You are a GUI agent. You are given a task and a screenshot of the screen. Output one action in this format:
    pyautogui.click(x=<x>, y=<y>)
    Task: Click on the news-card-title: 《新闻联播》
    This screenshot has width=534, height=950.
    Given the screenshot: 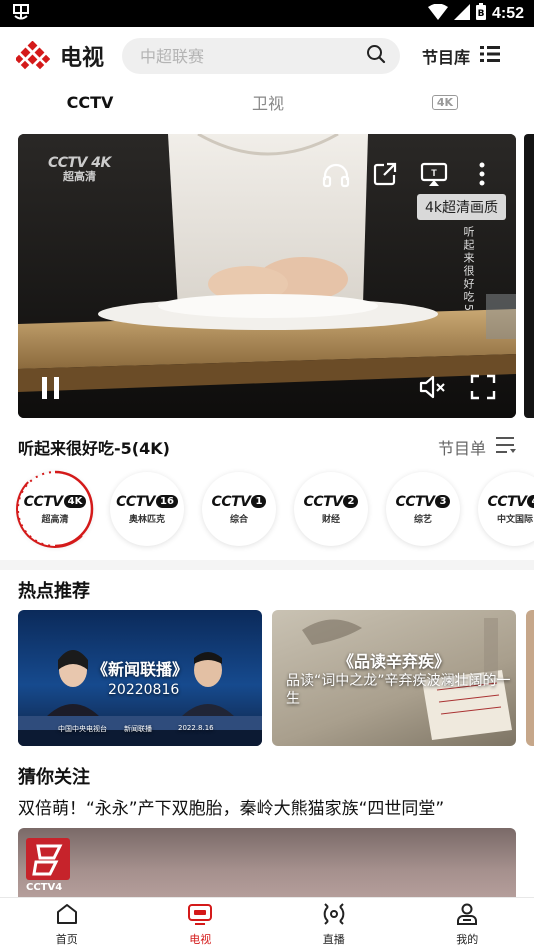 What is the action you would take?
    pyautogui.click(x=140, y=669)
    